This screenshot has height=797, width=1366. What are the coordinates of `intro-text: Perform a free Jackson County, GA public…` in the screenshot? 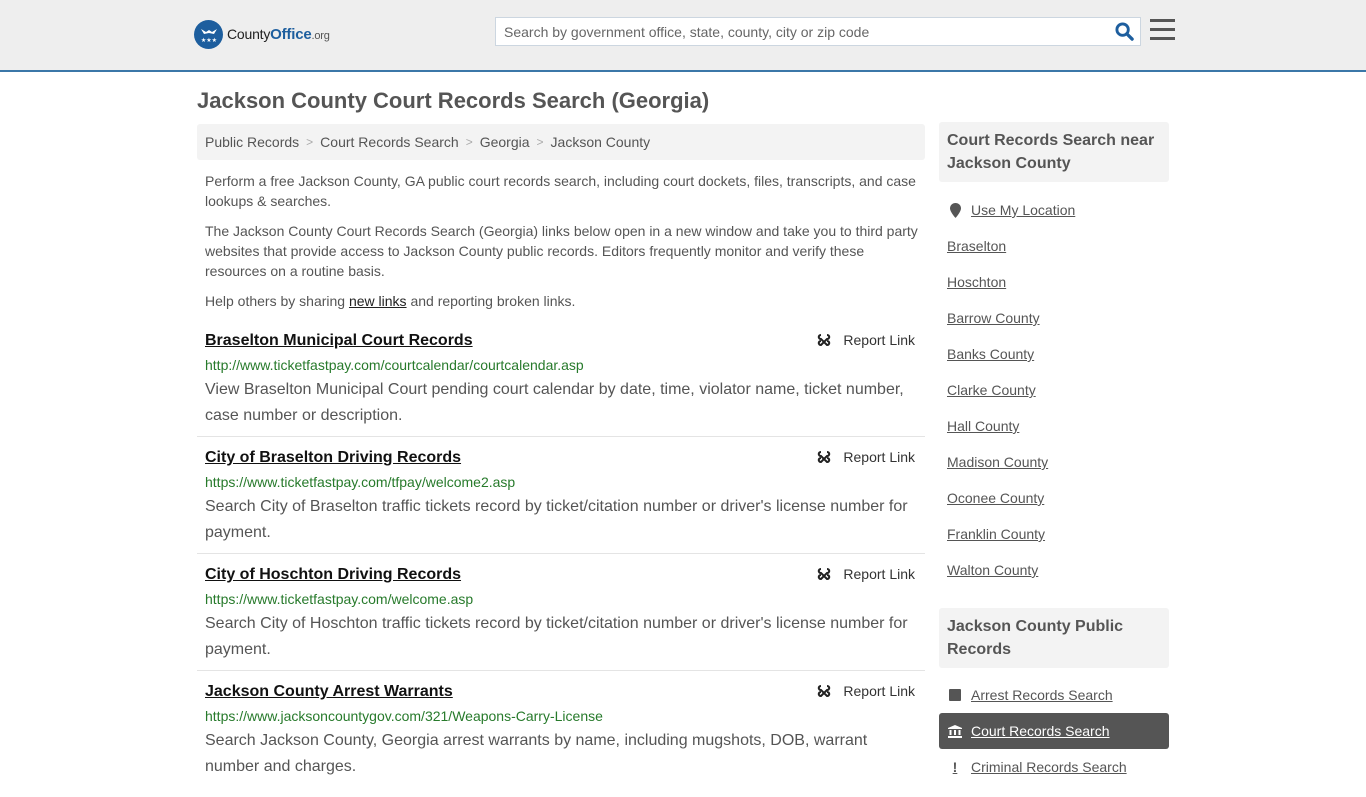 It's located at (562, 246).